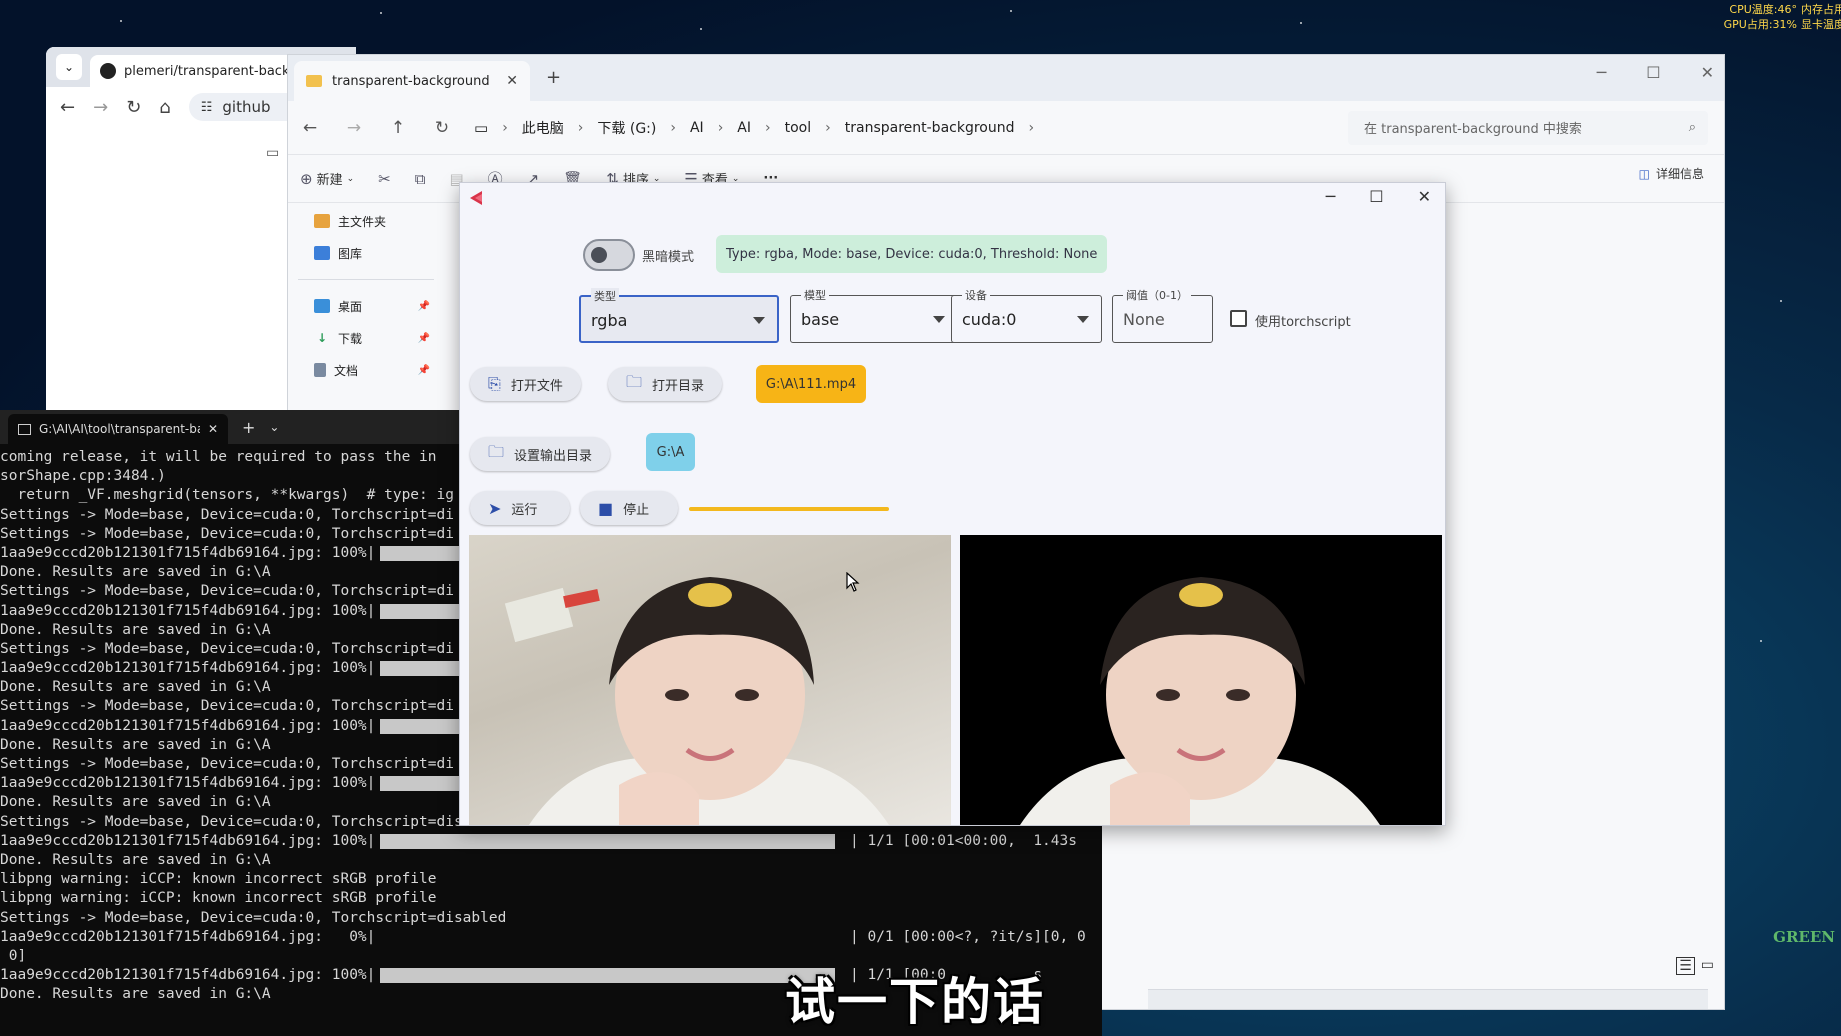 The height and width of the screenshot is (1036, 1841). I want to click on search-placeholder: 在 transparent-background 中搜索, so click(1473, 129).